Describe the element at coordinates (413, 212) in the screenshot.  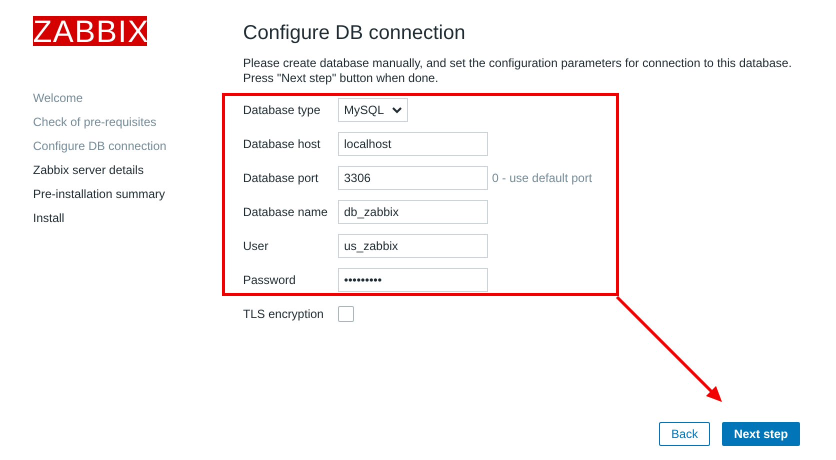
I see `input-field: db_zabbix` at that location.